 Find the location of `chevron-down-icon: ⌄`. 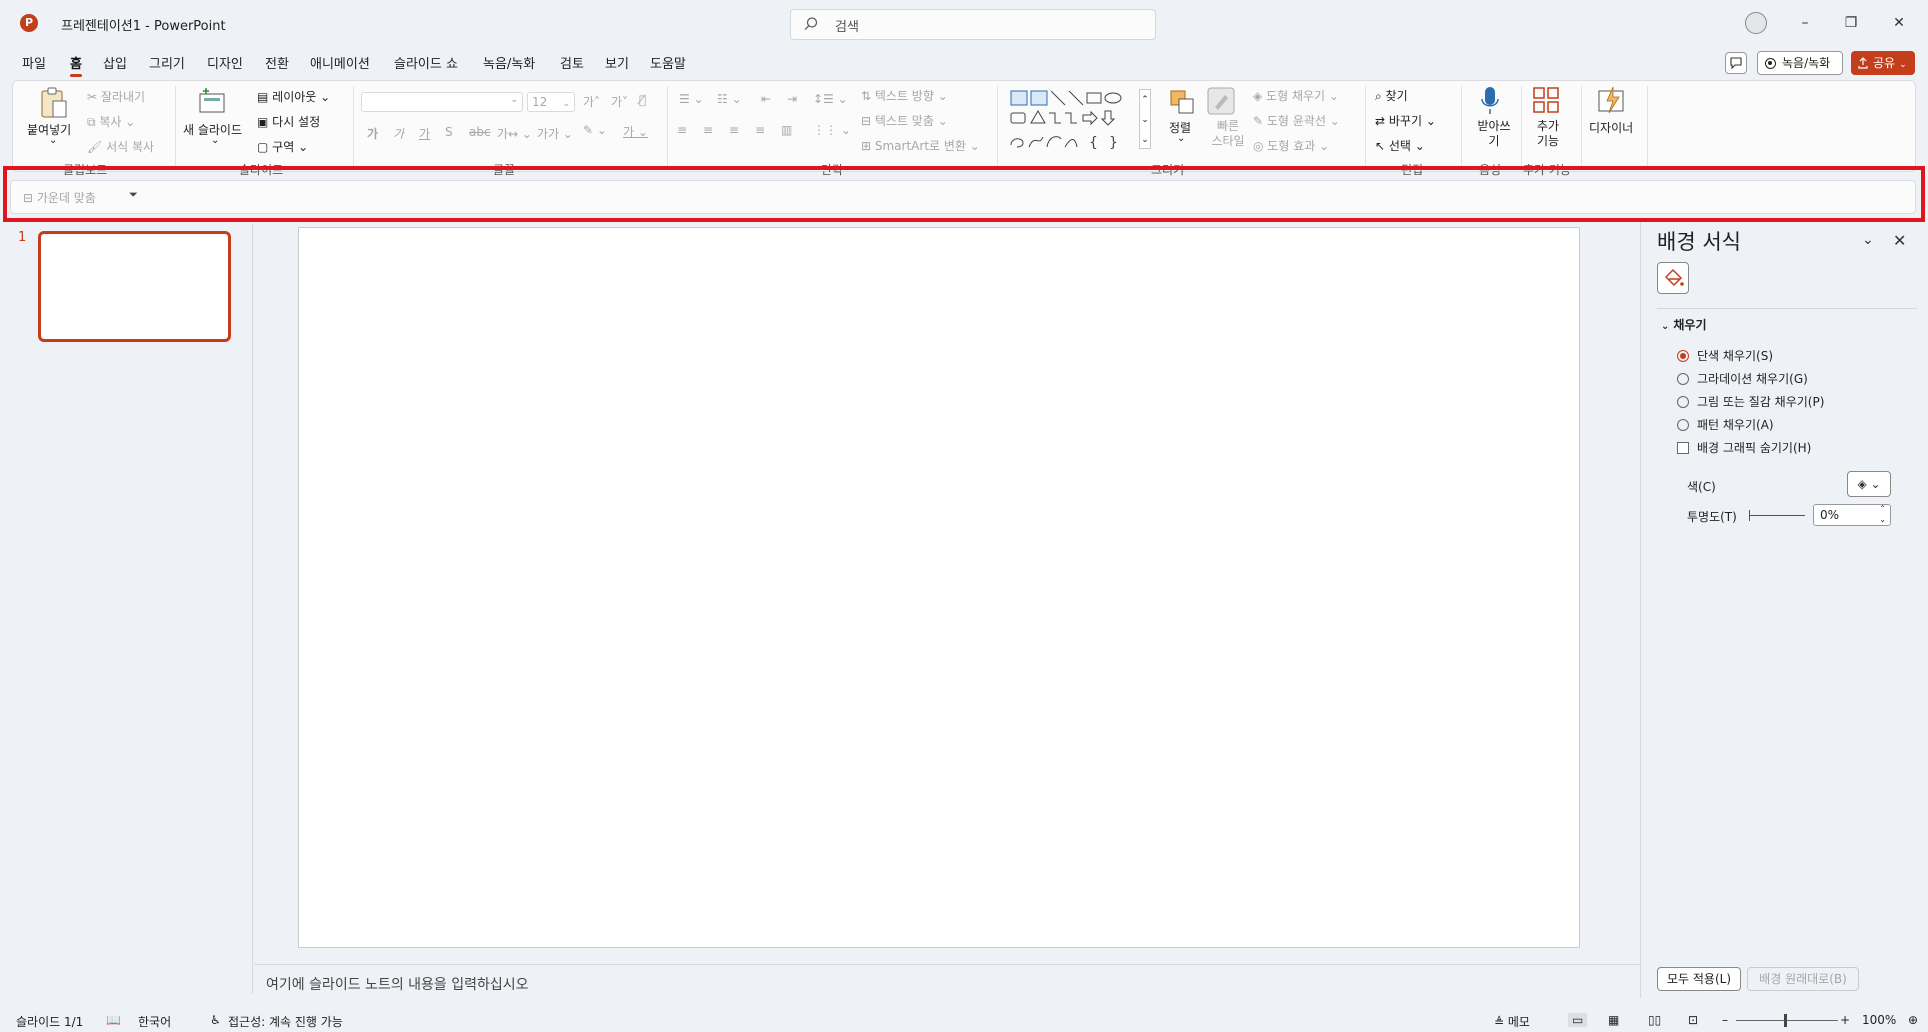

chevron-down-icon: ⌄ is located at coordinates (1868, 240).